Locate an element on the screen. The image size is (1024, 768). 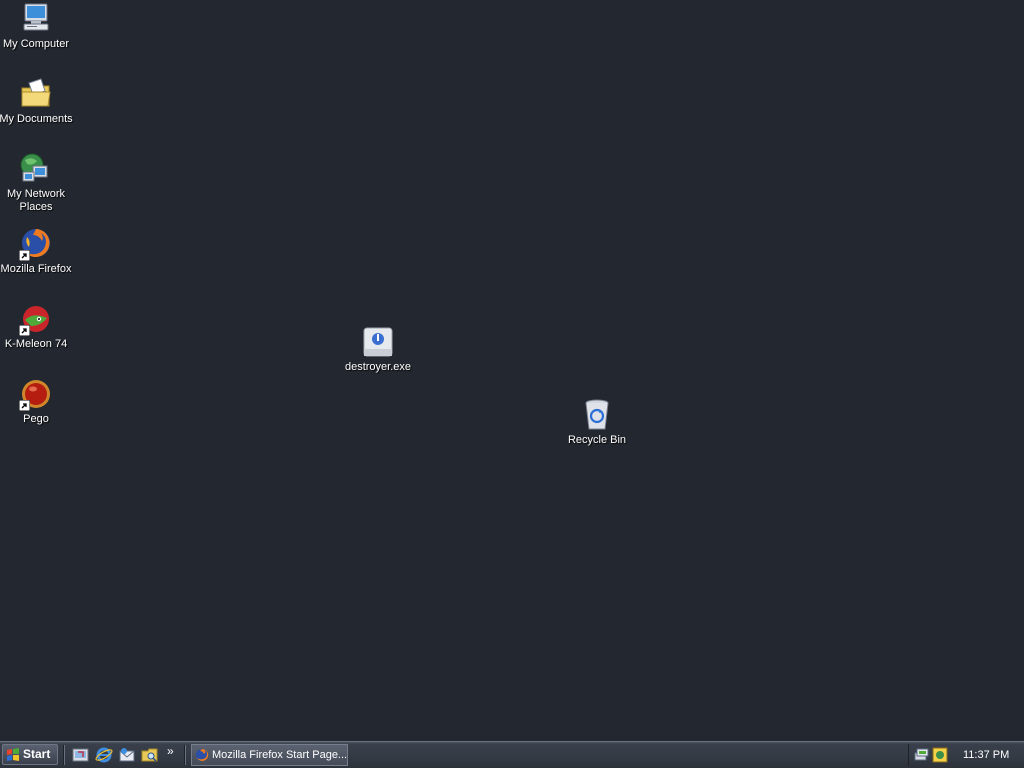
desktop-icon-destroyer-exe: destroyer.exe is located at coordinates (378, 349).